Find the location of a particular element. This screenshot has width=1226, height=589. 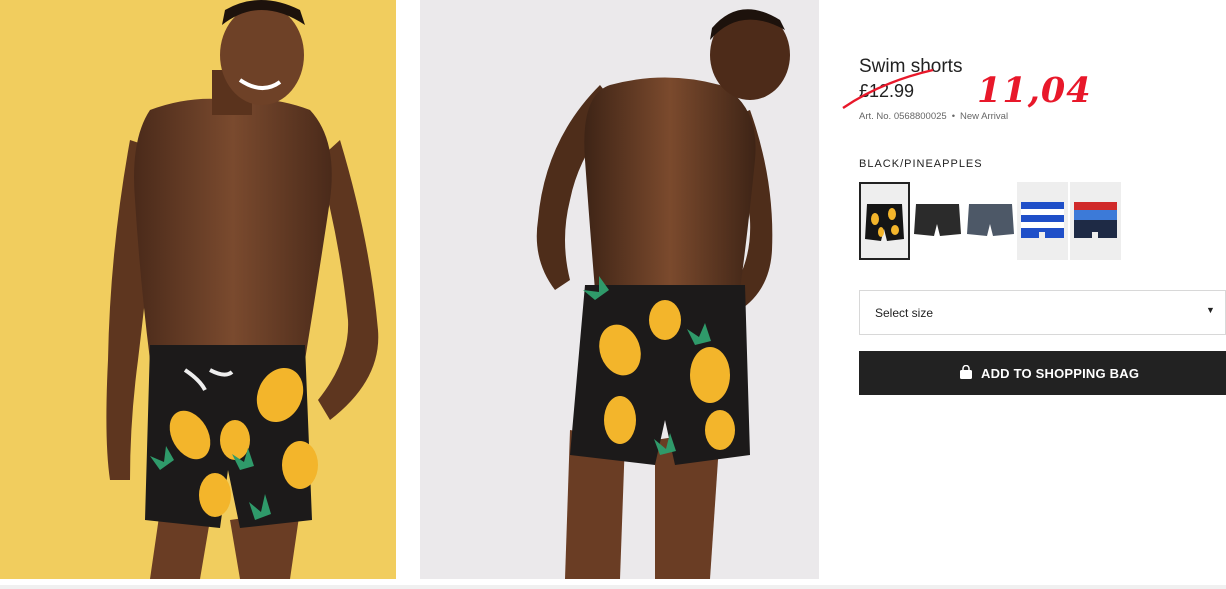

swatch-blue-white-stripe is located at coordinates (1042, 221).